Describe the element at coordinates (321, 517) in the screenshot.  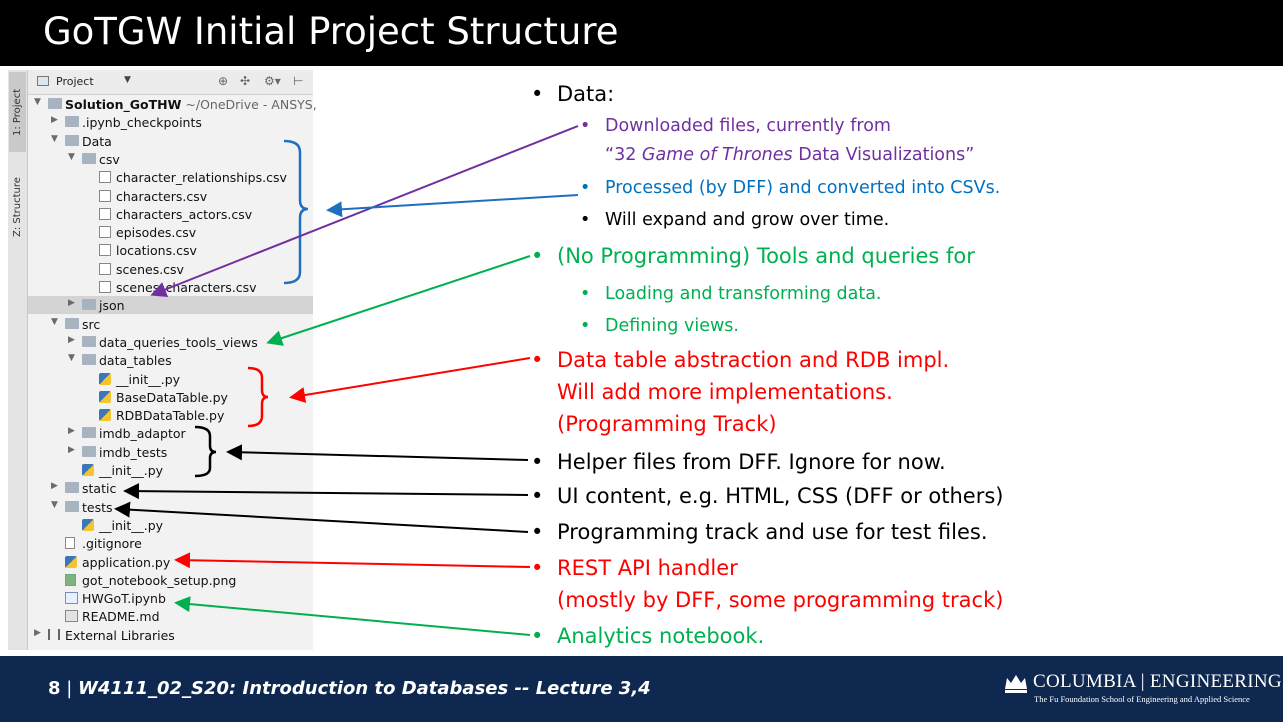
I see `arrow-tests-to-tests` at that location.